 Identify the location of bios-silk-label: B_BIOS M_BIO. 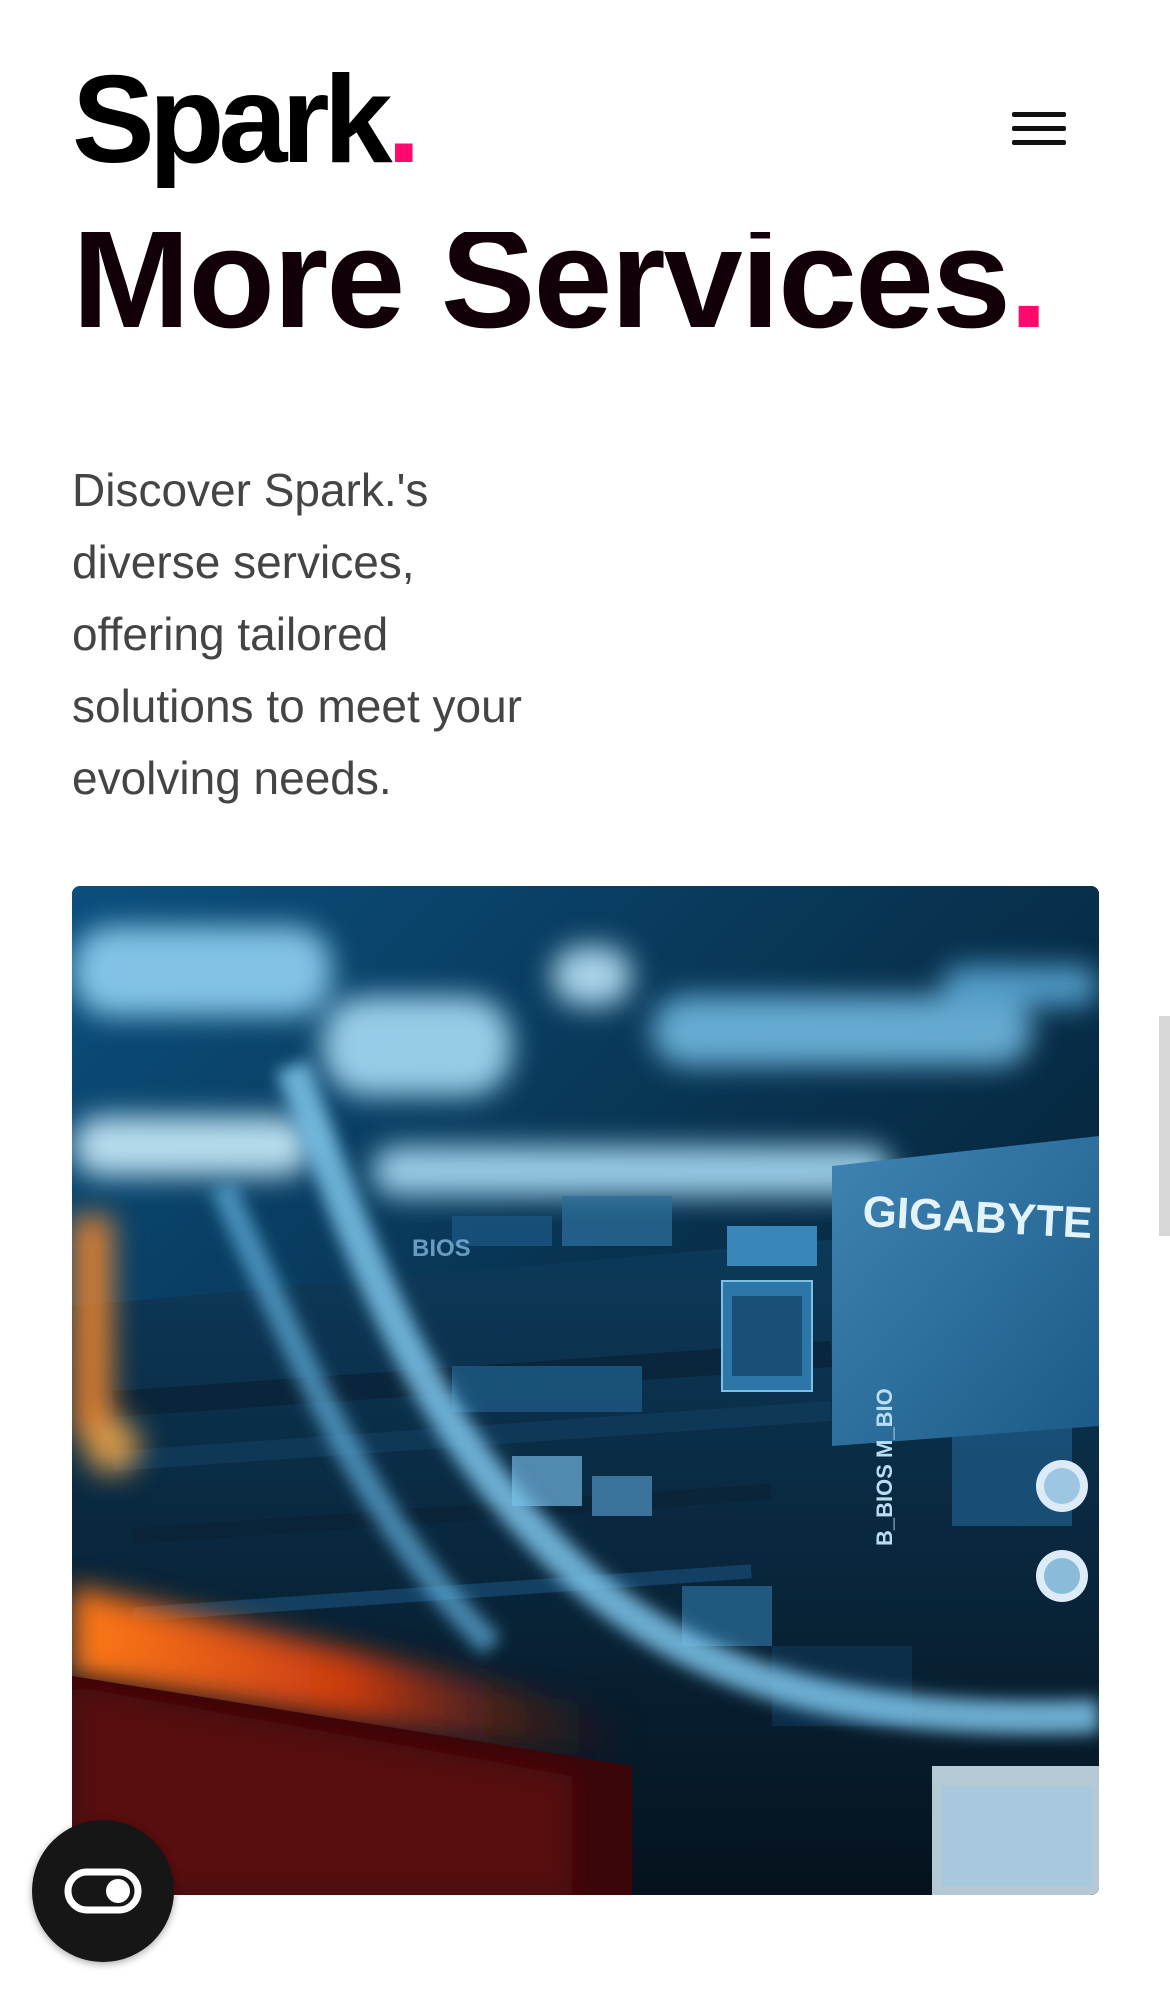
(884, 1467).